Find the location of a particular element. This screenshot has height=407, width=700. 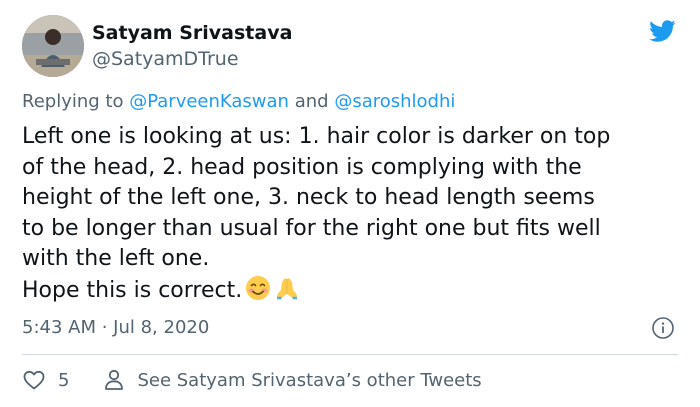

like-button: 5 is located at coordinates (45, 380).